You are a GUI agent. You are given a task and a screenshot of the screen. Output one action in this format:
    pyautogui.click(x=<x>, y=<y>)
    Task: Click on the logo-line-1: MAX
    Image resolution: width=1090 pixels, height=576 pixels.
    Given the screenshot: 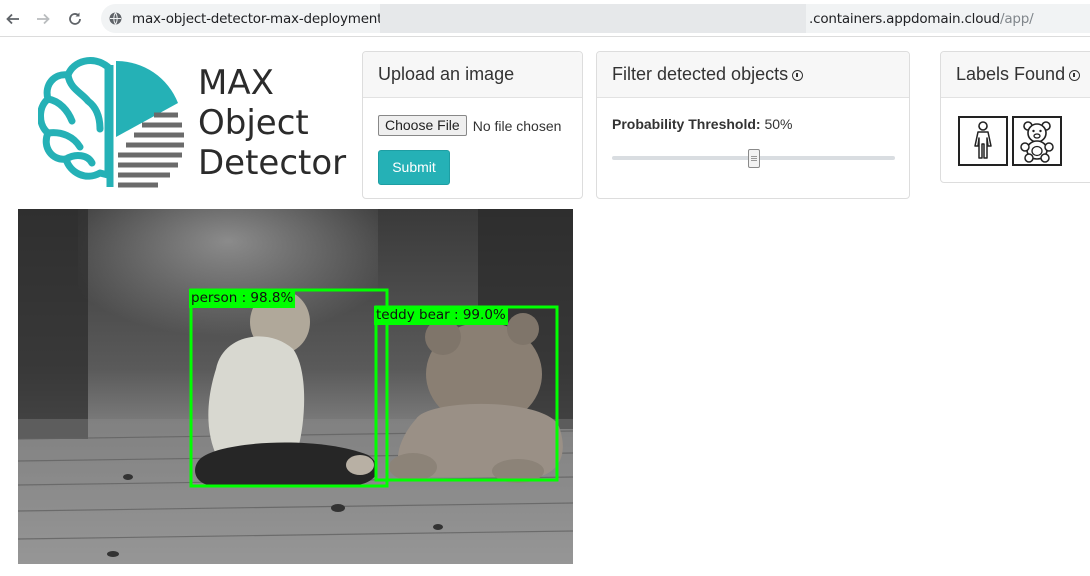 What is the action you would take?
    pyautogui.click(x=236, y=83)
    